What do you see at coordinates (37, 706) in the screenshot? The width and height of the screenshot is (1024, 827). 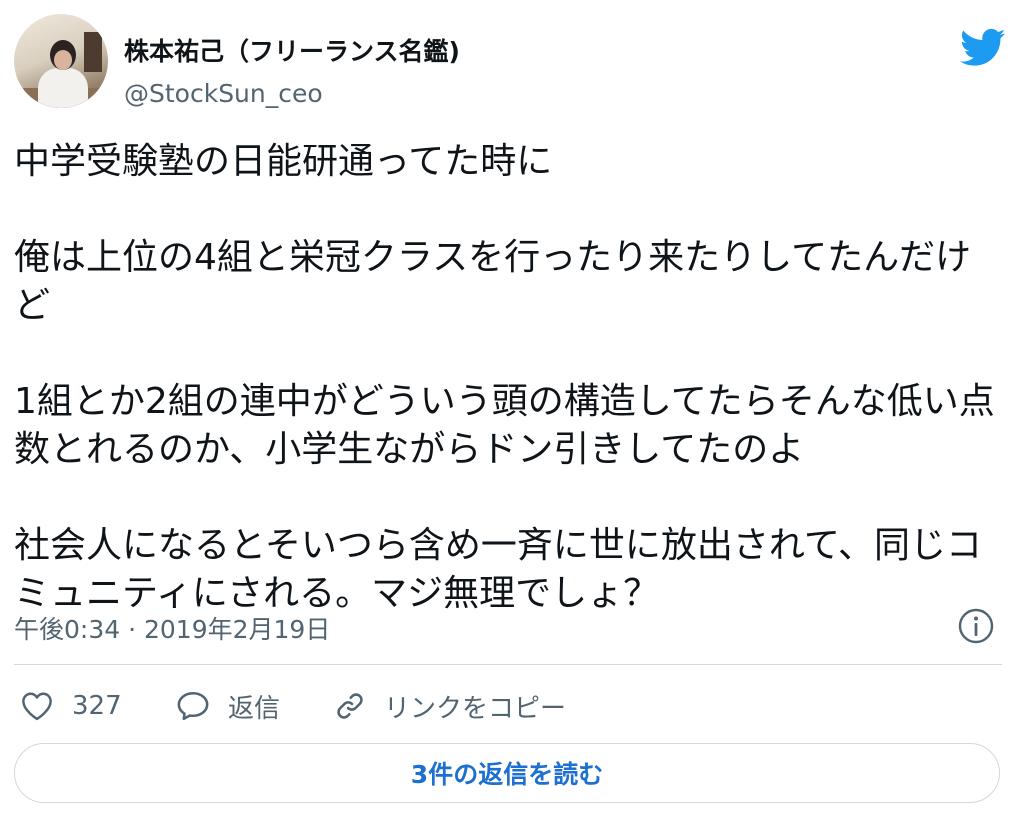 I see `heart-icon` at bounding box center [37, 706].